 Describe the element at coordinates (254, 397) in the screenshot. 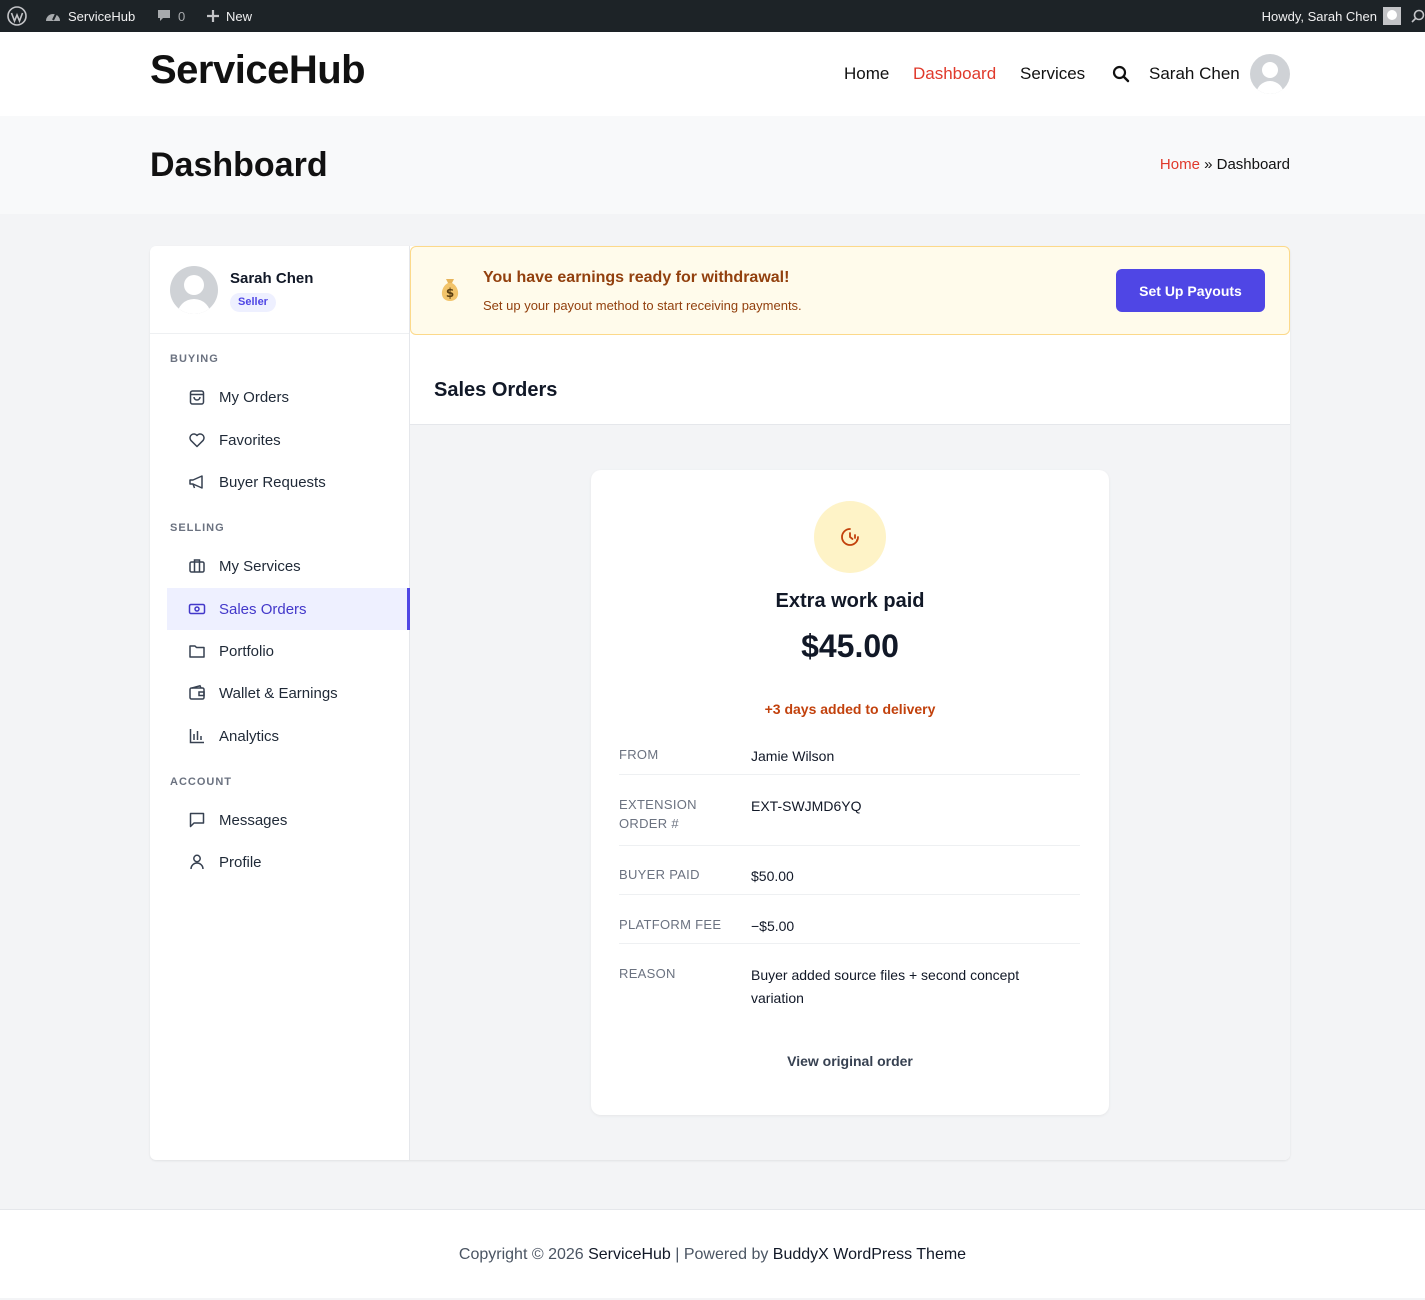

I see `sidebar-item-label: My Orders` at that location.